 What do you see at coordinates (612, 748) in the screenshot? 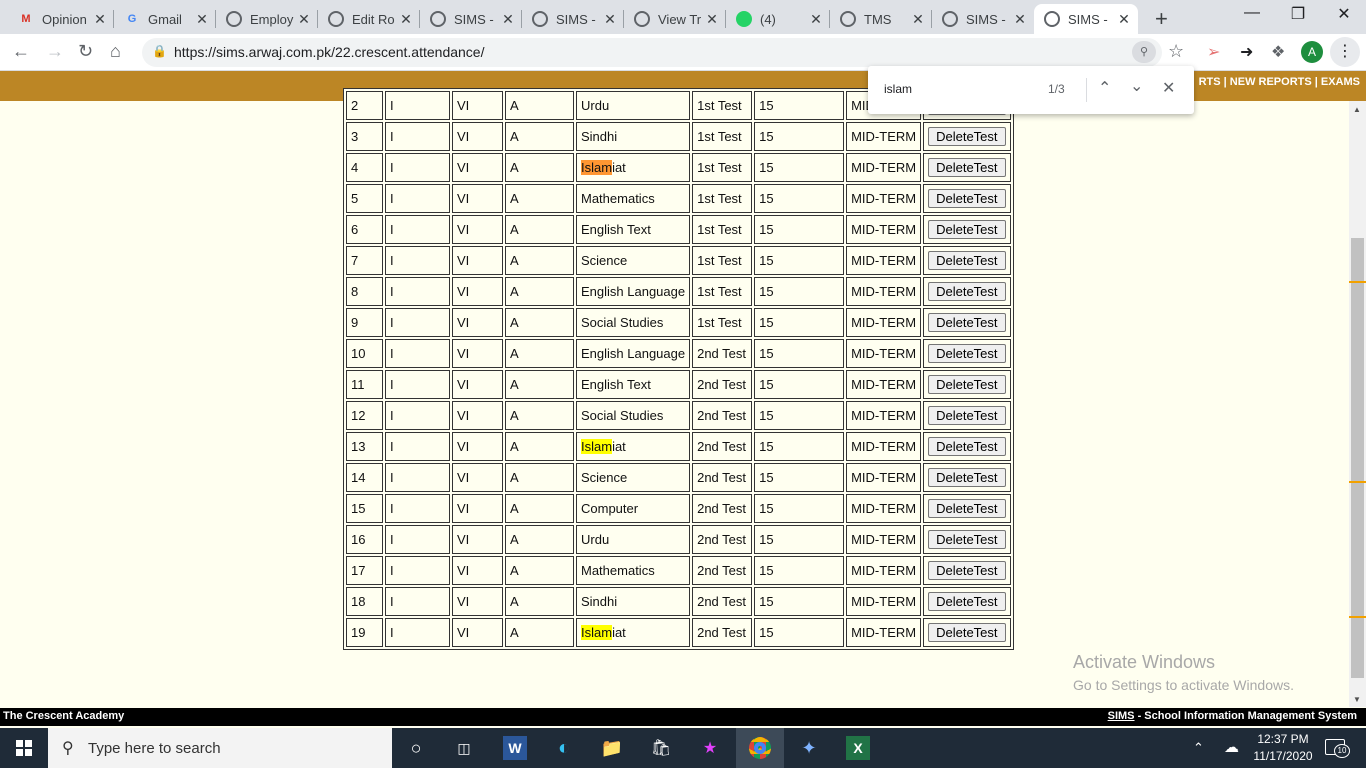
I see `file-explorer-icon: 📁` at bounding box center [612, 748].